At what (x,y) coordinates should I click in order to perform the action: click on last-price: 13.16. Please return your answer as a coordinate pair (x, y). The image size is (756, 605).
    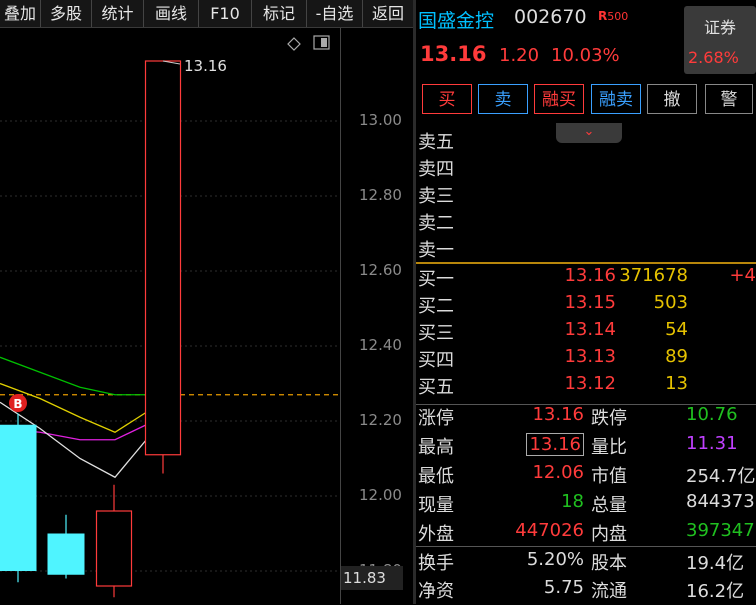
    Looking at the image, I should click on (453, 54).